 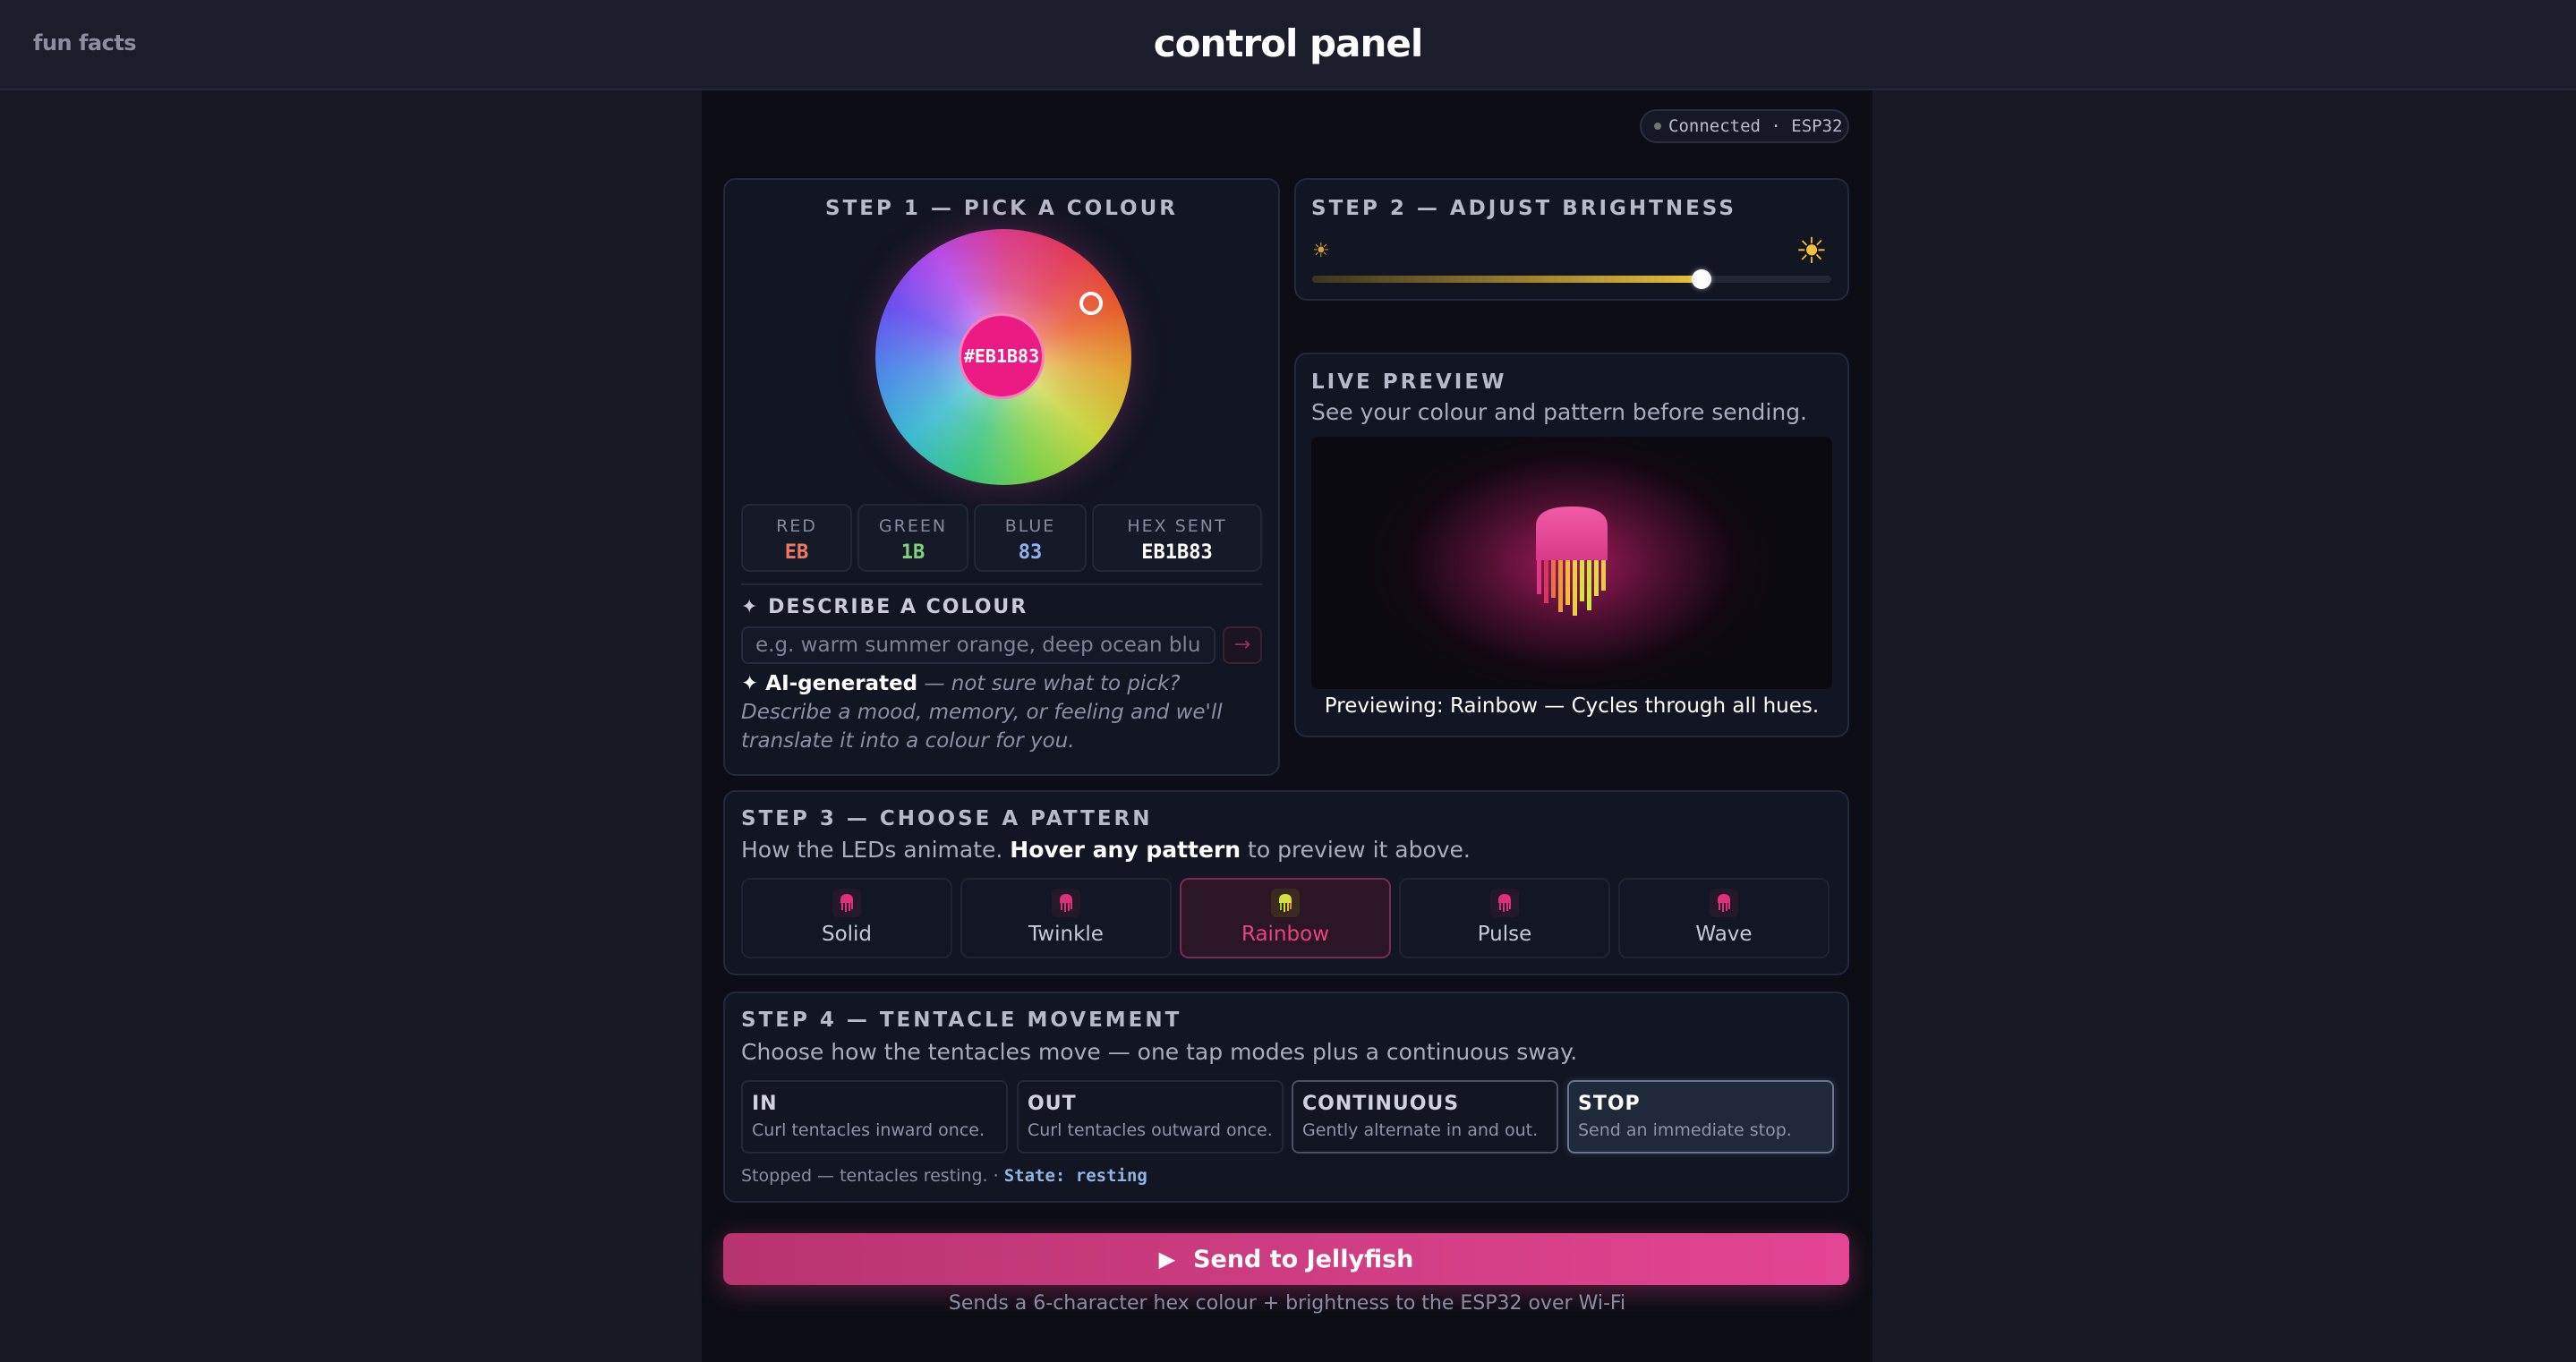 What do you see at coordinates (1321, 251) in the screenshot?
I see `dim-sun-icon: ☀` at bounding box center [1321, 251].